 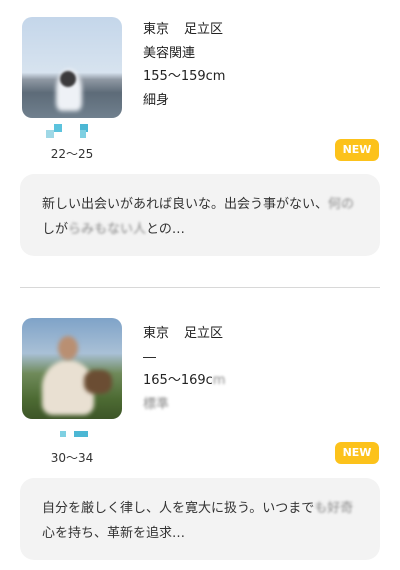 What do you see at coordinates (184, 76) in the screenshot?
I see `height: 155〜159cm` at bounding box center [184, 76].